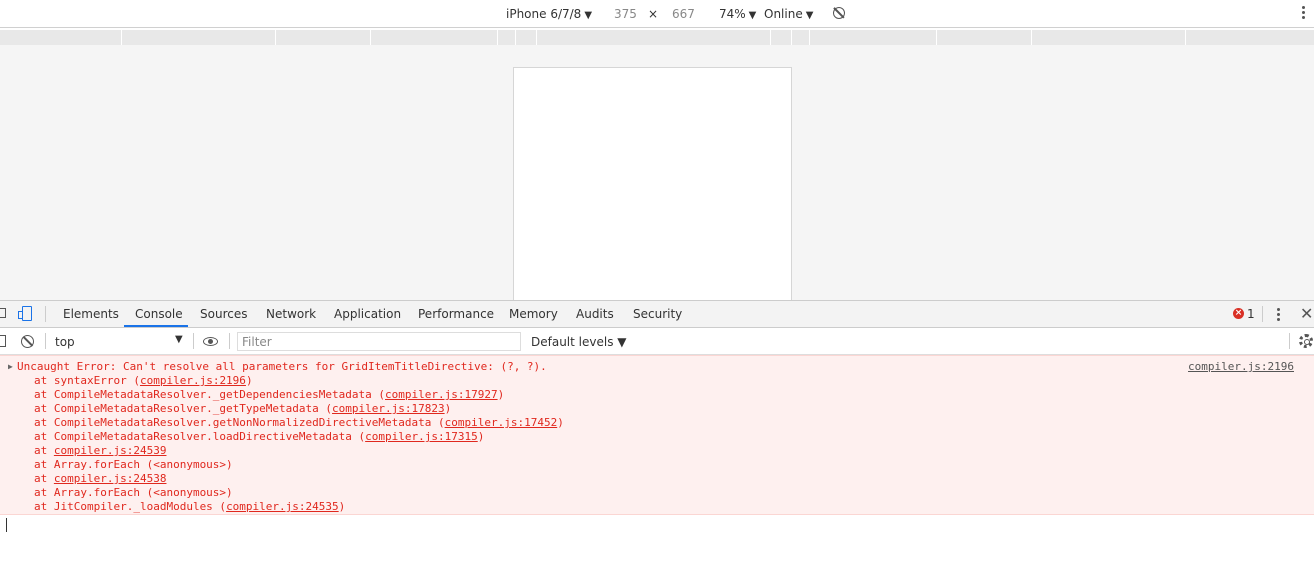  I want to click on device-select: iPhone 6/7/8 ▼, so click(549, 14).